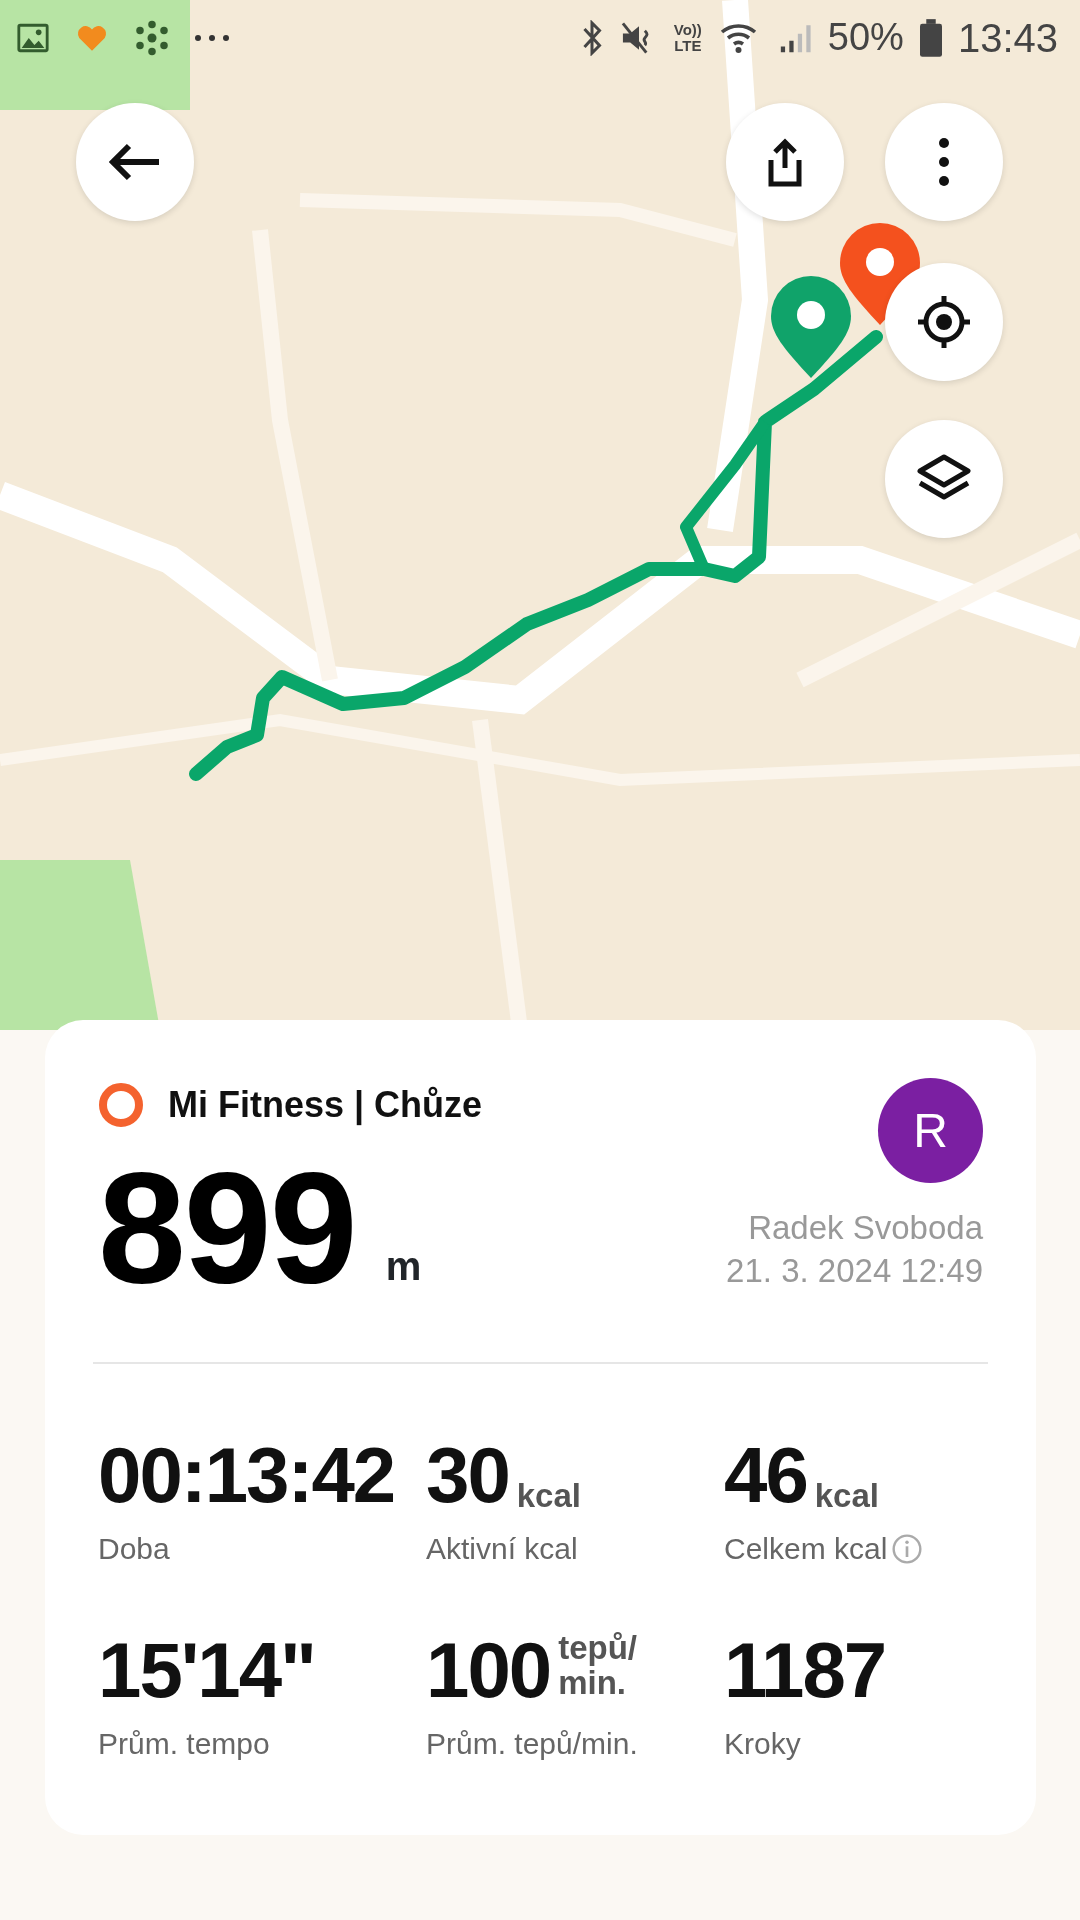  What do you see at coordinates (762, 1744) in the screenshot?
I see `stat-label: Kroky` at bounding box center [762, 1744].